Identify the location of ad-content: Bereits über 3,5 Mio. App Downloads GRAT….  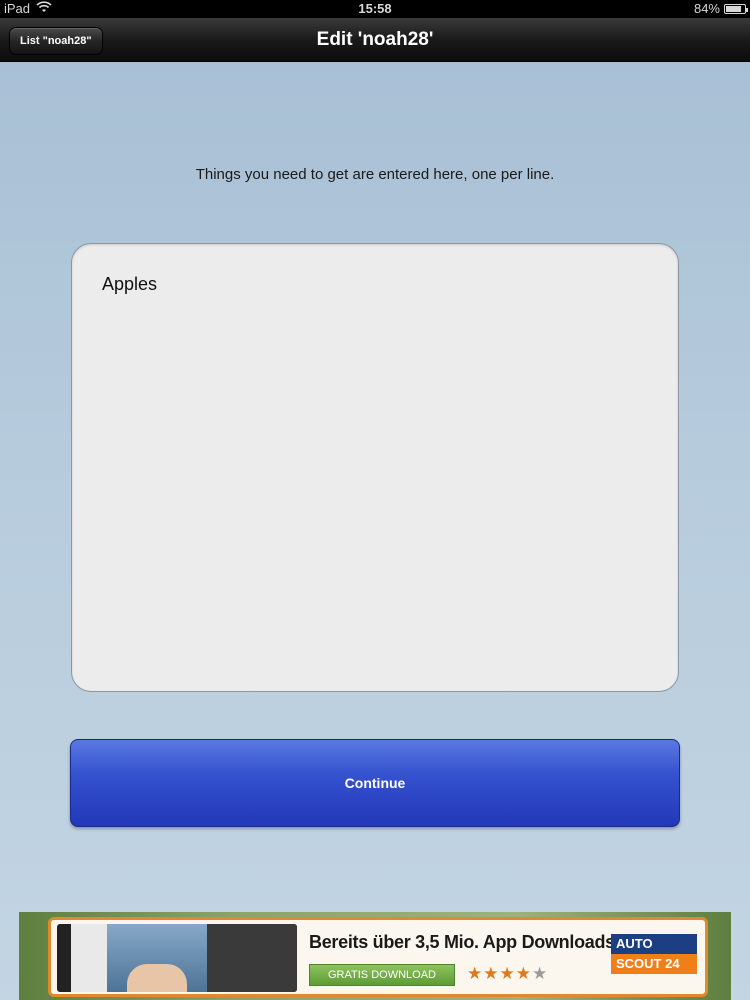
(378, 957).